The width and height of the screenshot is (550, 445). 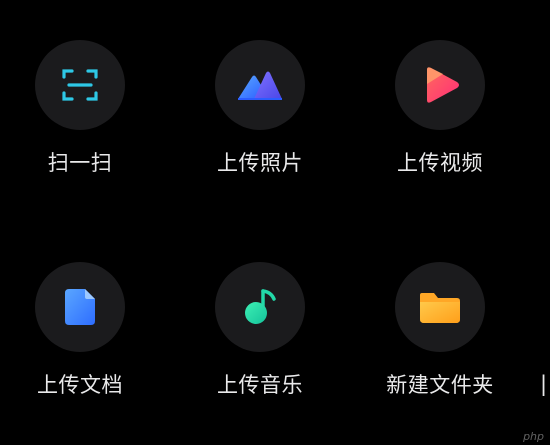 I want to click on upload-music-icon-circle, so click(x=260, y=307).